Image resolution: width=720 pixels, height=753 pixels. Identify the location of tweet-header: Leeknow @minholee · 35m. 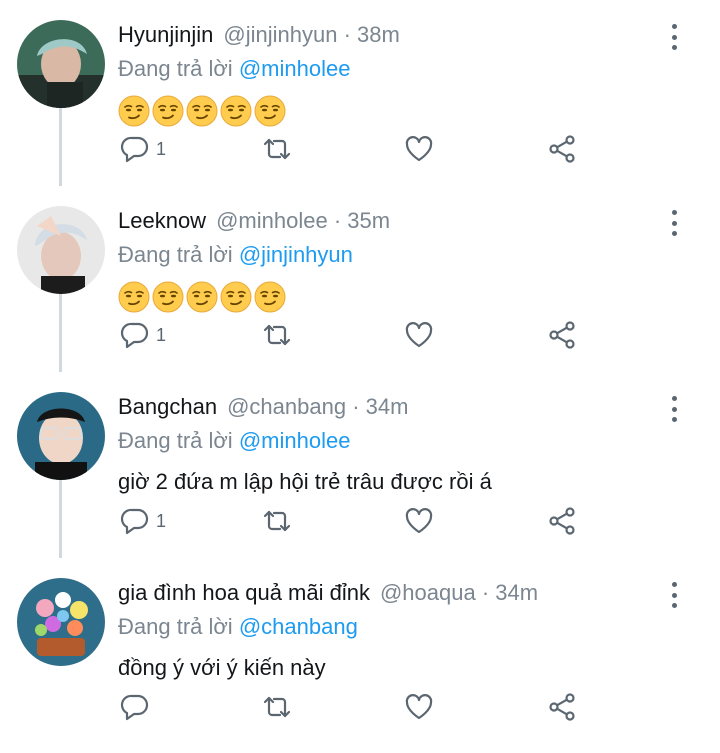
(254, 221).